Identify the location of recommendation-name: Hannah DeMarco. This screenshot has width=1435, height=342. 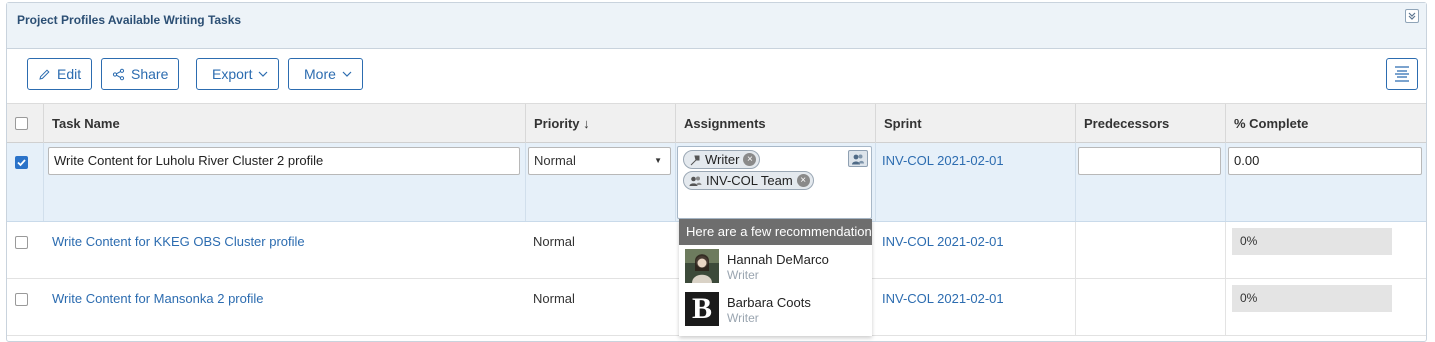
(778, 259).